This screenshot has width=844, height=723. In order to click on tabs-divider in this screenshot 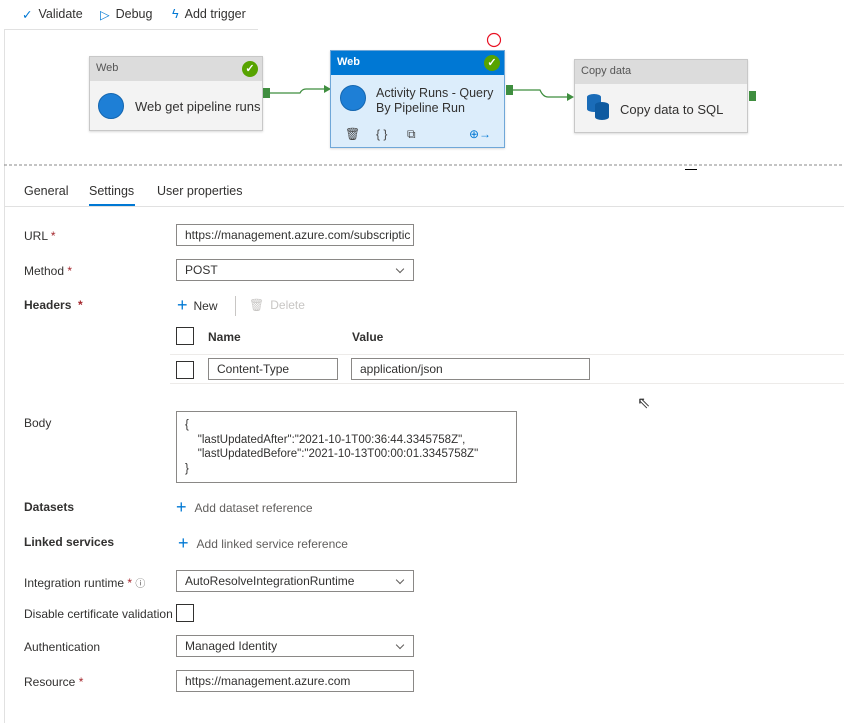, I will do `click(424, 206)`.